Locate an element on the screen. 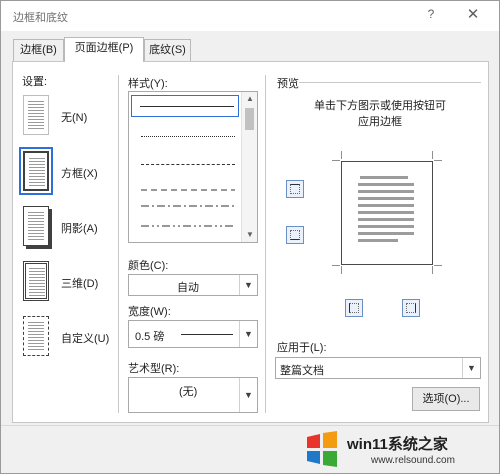  help-button: ? is located at coordinates (431, 16).